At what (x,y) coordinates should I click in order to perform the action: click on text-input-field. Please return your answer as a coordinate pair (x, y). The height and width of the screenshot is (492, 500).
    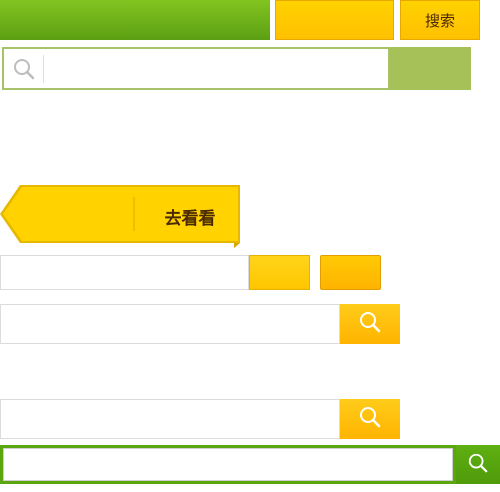
    Looking at the image, I should click on (126, 273).